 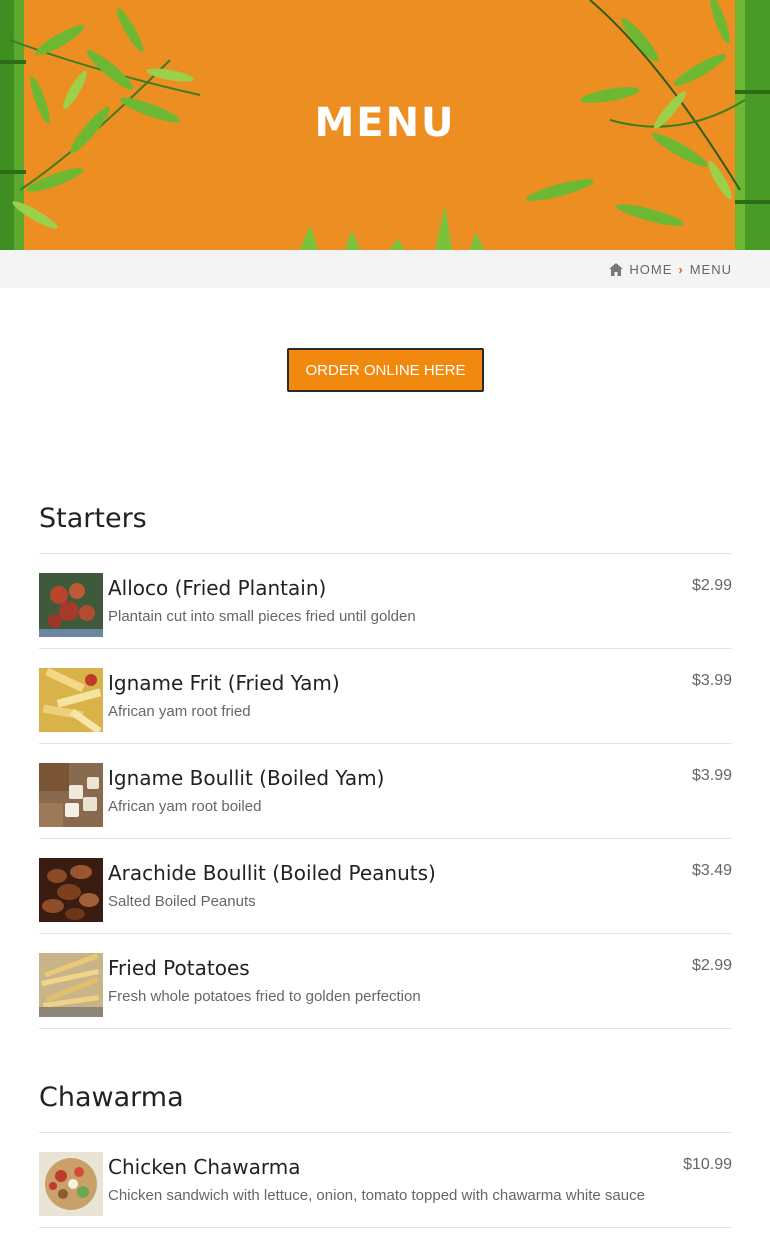 I want to click on section-title-chawarma: Chawarma, so click(x=111, y=1097).